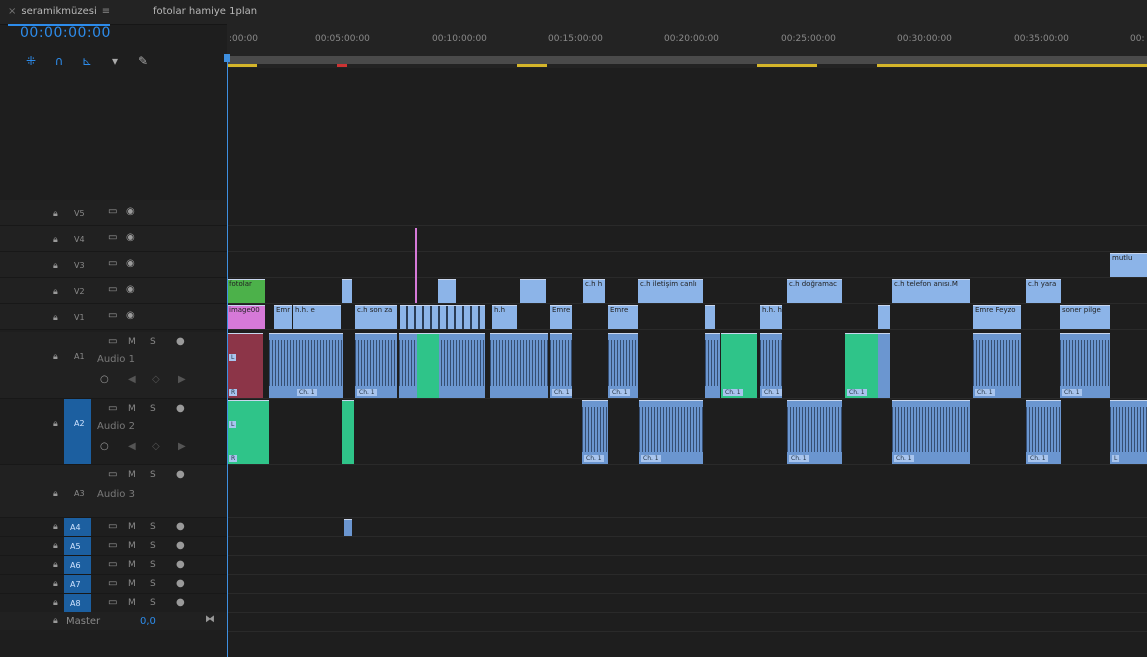  Describe the element at coordinates (1128, 432) in the screenshot. I see `audio-clip: L` at that location.